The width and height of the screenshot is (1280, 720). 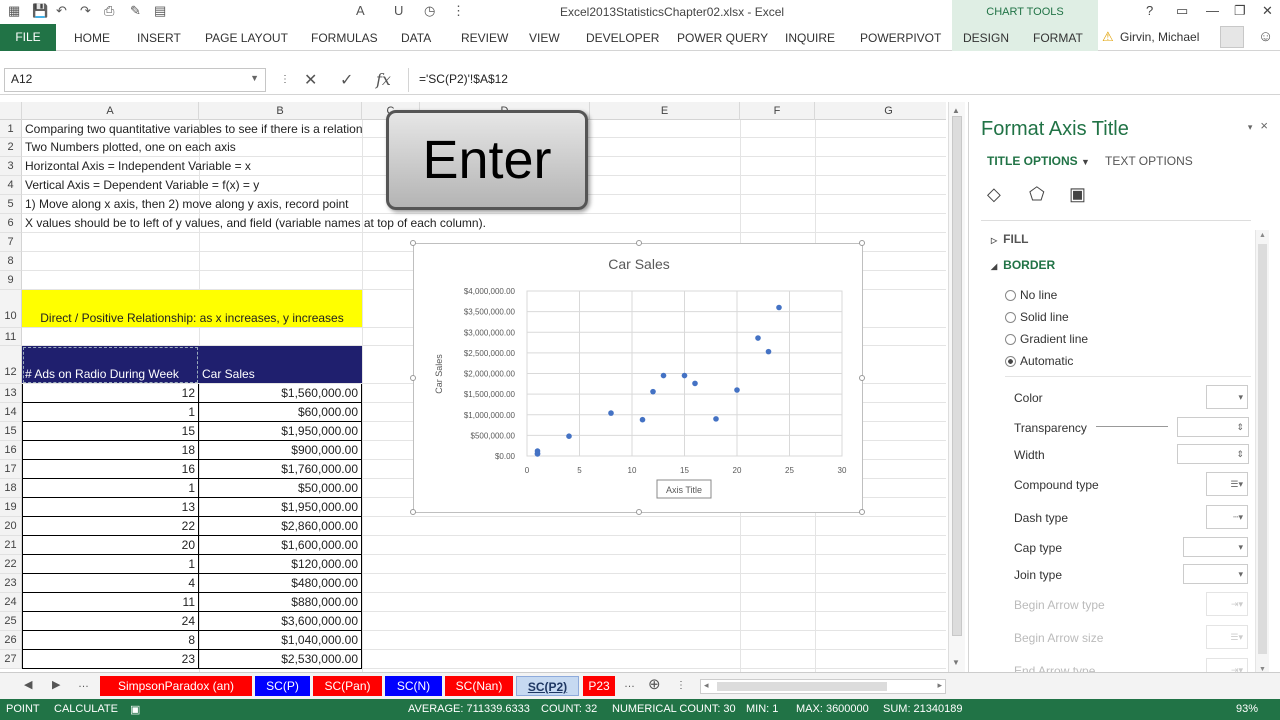 I want to click on x-tick-label: 20, so click(x=737, y=470).